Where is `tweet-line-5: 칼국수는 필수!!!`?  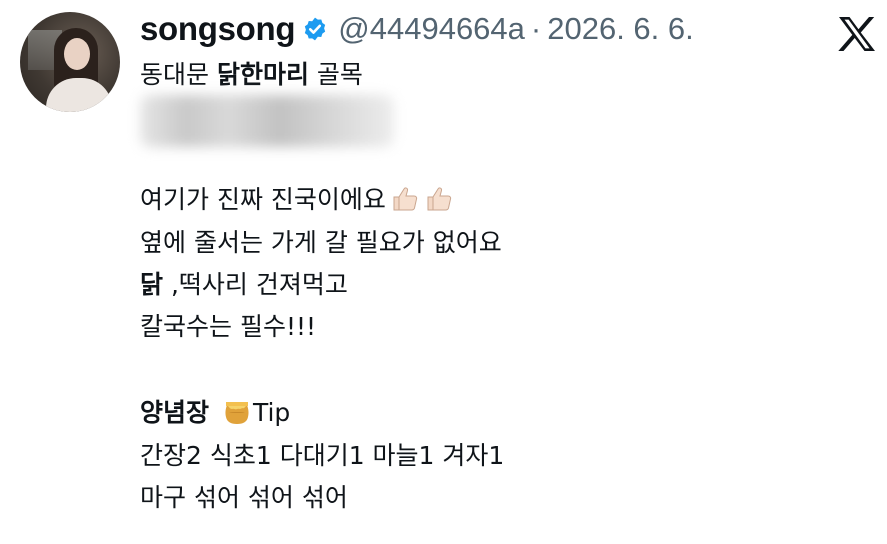 tweet-line-5: 칼국수는 필수!!! is located at coordinates (228, 327).